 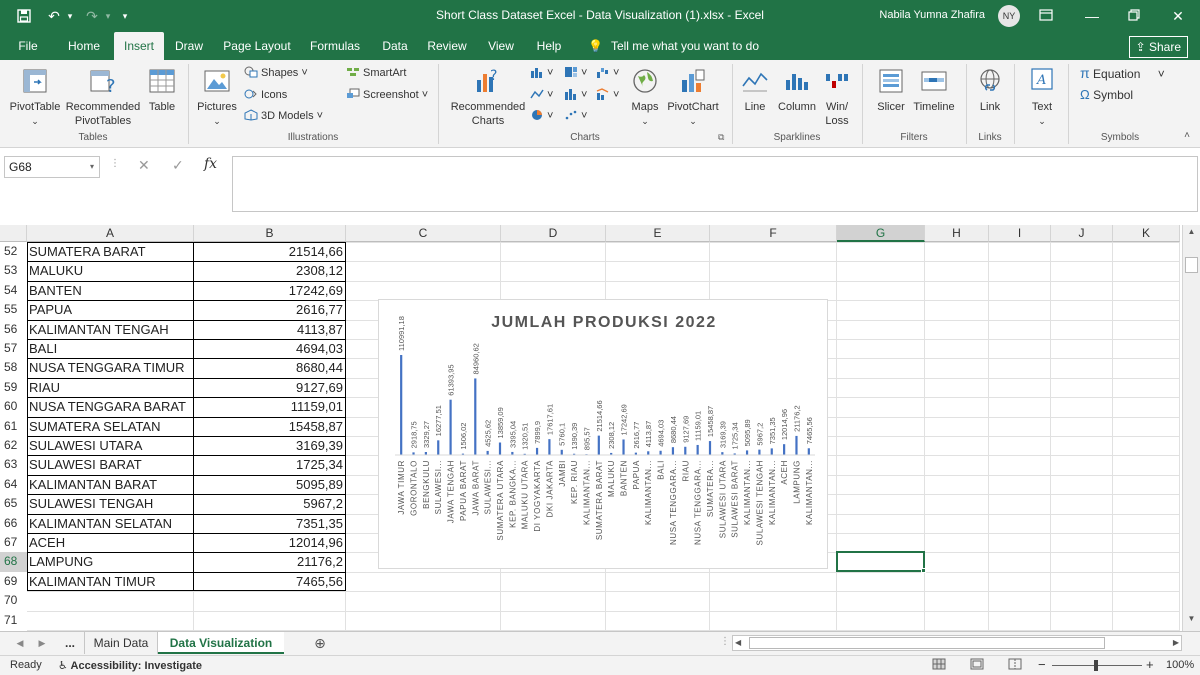 What do you see at coordinates (755, 90) in the screenshot?
I see `sparkline-line-button: Line` at bounding box center [755, 90].